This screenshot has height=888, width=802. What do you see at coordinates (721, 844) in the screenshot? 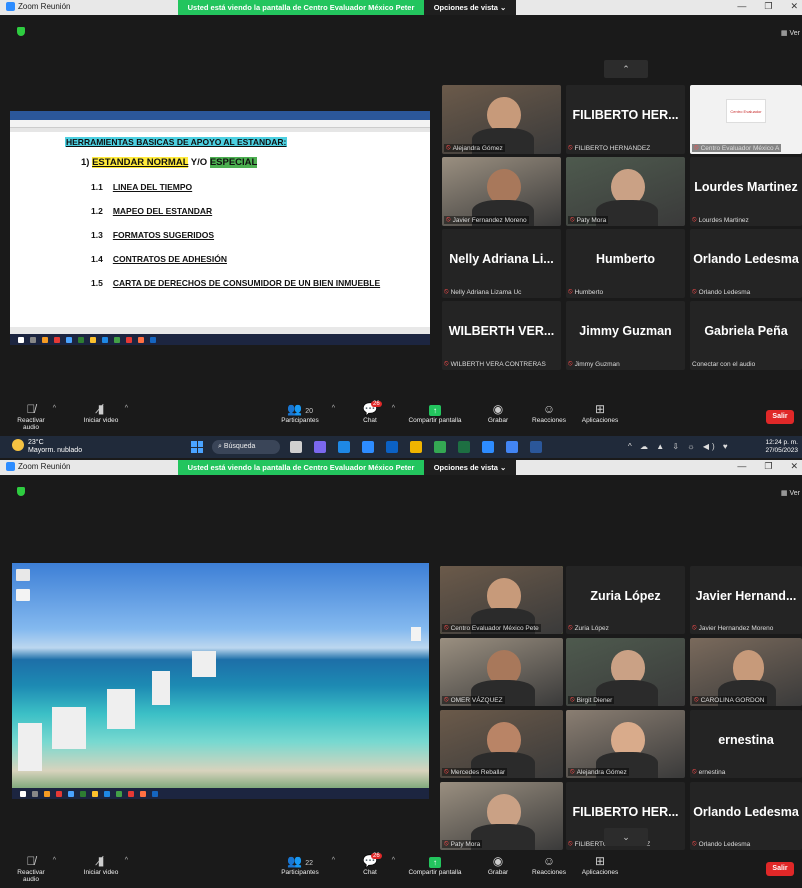
I see `participant-name-label: ⦸ Orlando Ledesma` at bounding box center [721, 844].